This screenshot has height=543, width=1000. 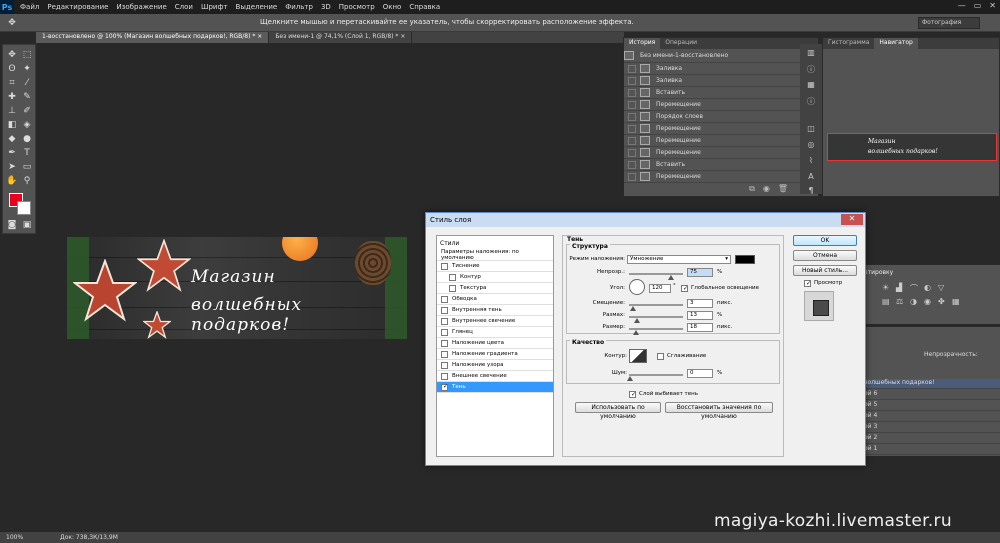 I want to click on menu-3d: 3D, so click(x=326, y=7).